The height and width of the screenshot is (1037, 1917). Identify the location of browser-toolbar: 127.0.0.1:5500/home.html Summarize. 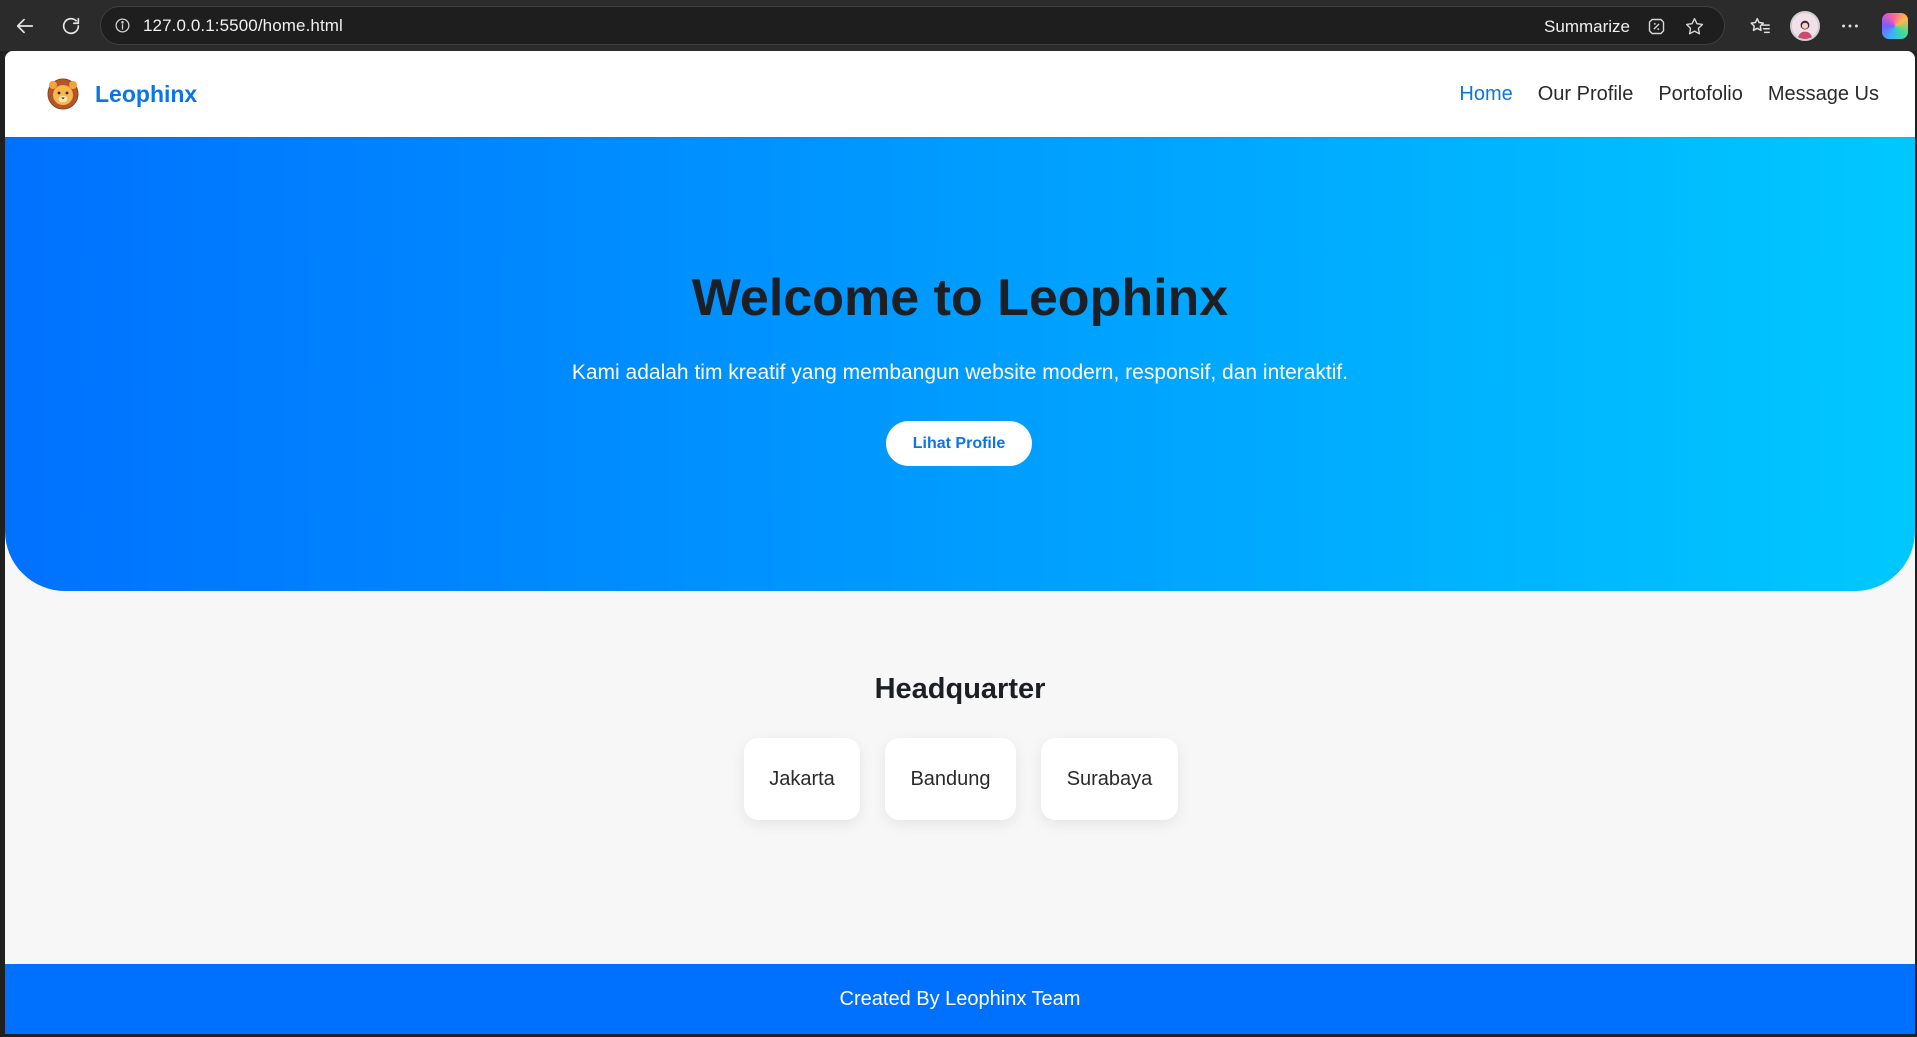
(958, 25).